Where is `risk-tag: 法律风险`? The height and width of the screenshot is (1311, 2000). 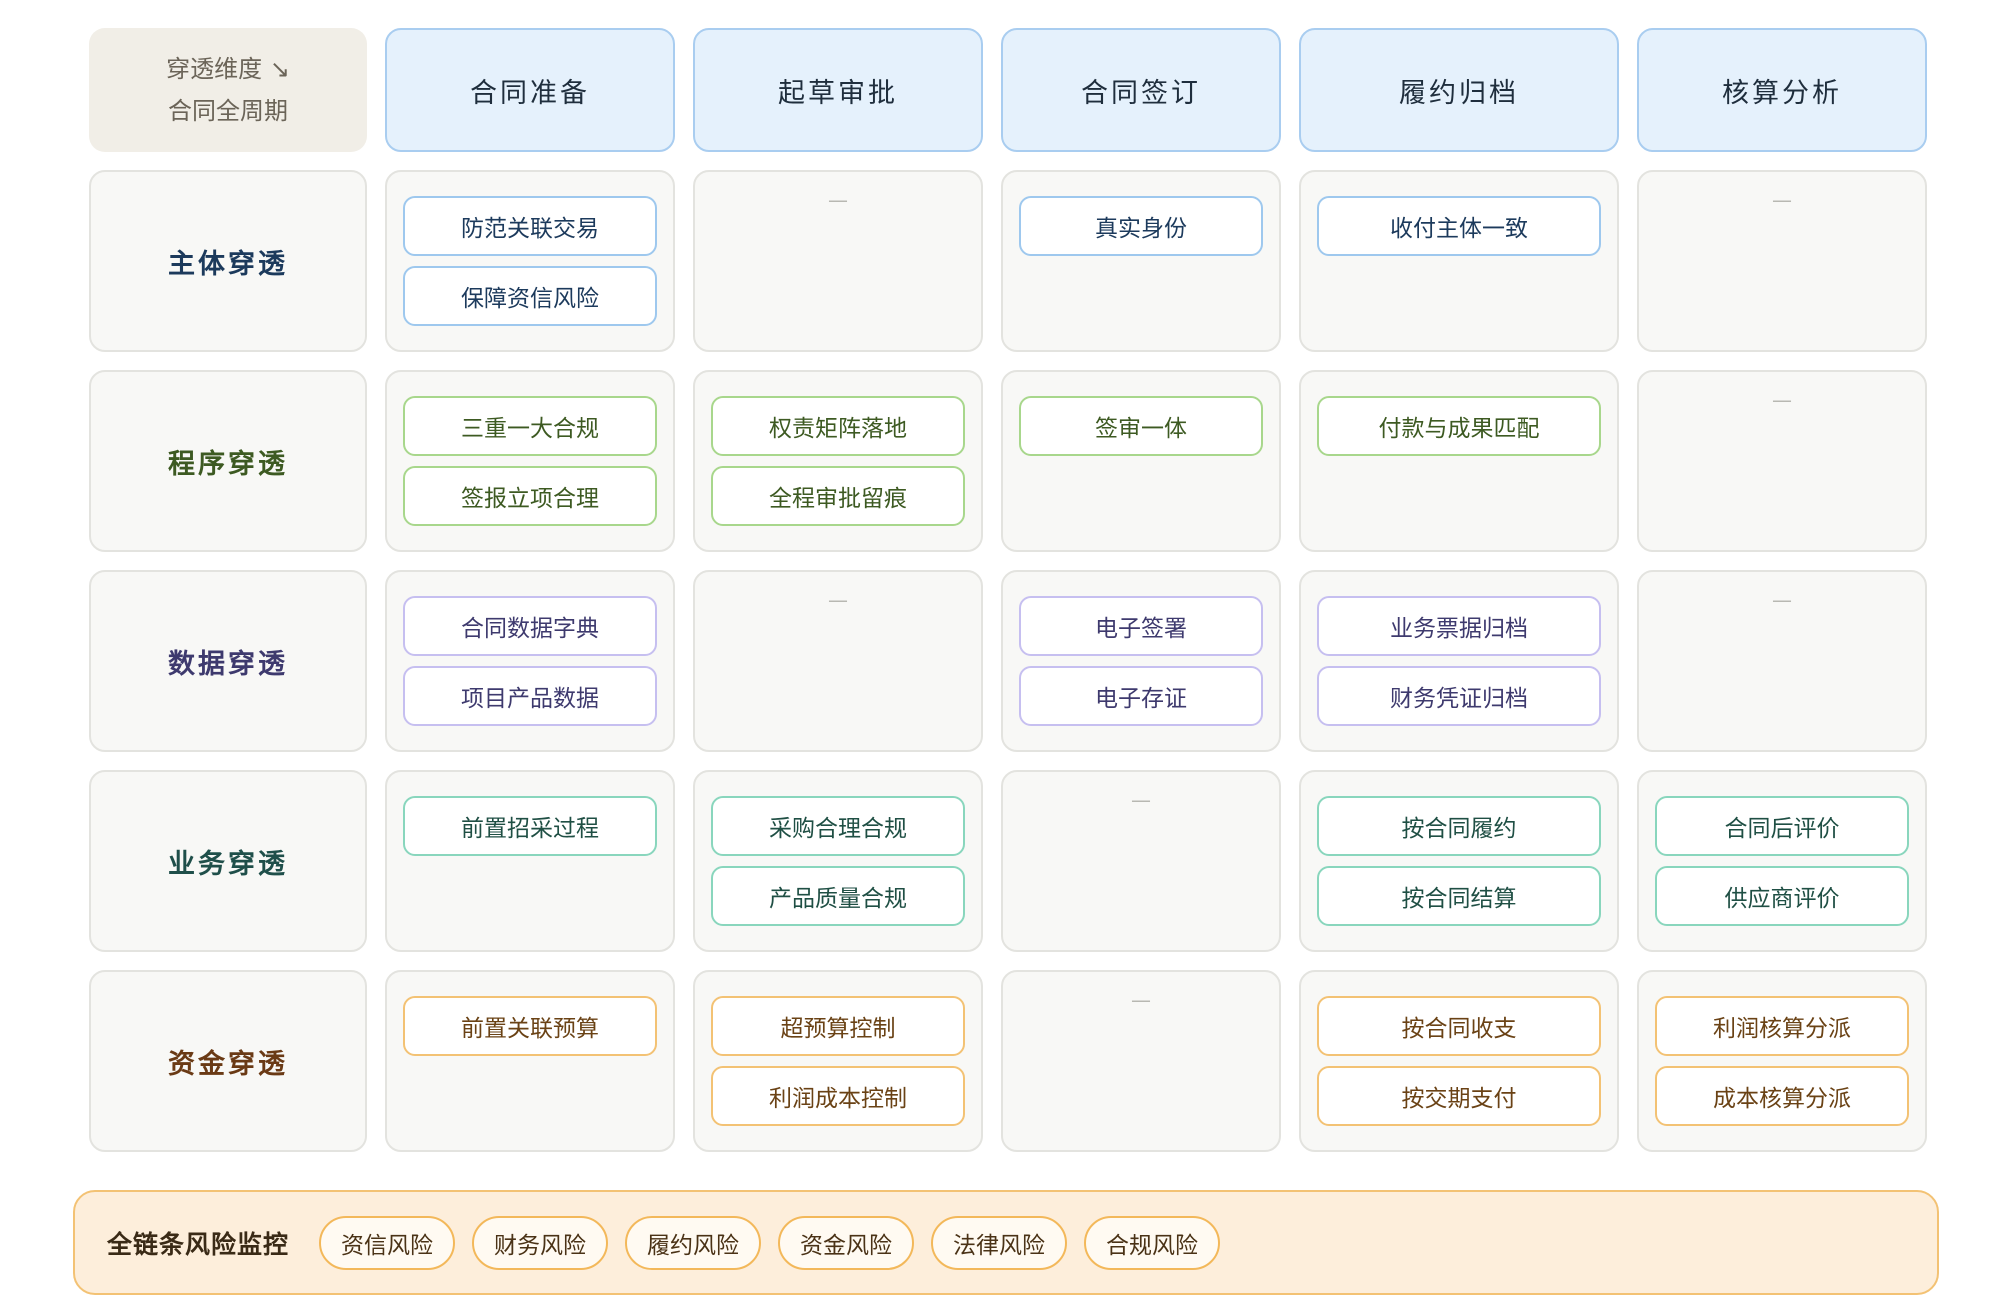 risk-tag: 法律风险 is located at coordinates (999, 1242).